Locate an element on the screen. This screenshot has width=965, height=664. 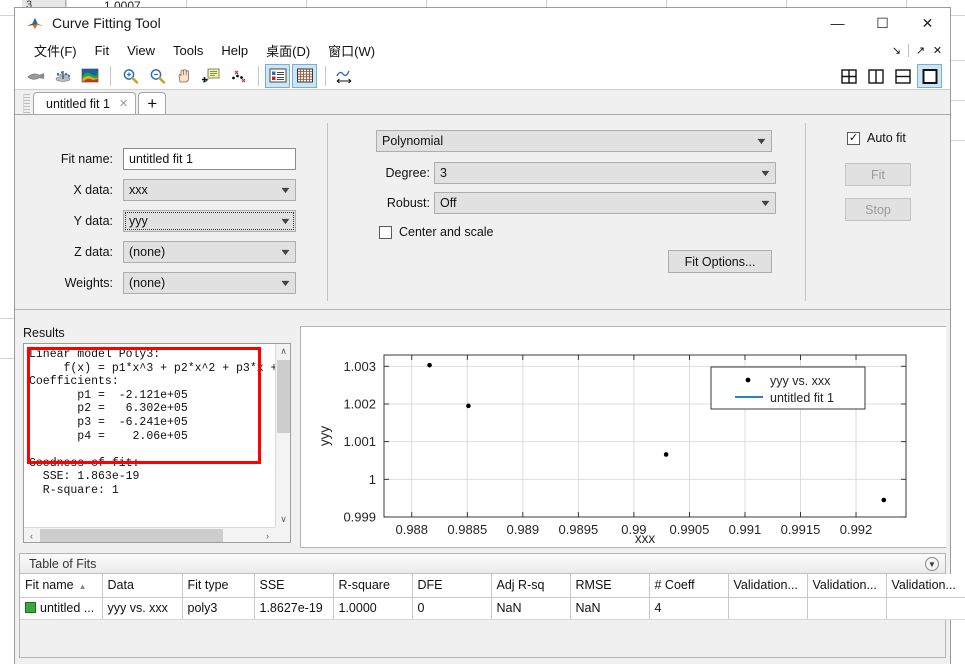
menu-item-window: 窗口(W) is located at coordinates (351, 50).